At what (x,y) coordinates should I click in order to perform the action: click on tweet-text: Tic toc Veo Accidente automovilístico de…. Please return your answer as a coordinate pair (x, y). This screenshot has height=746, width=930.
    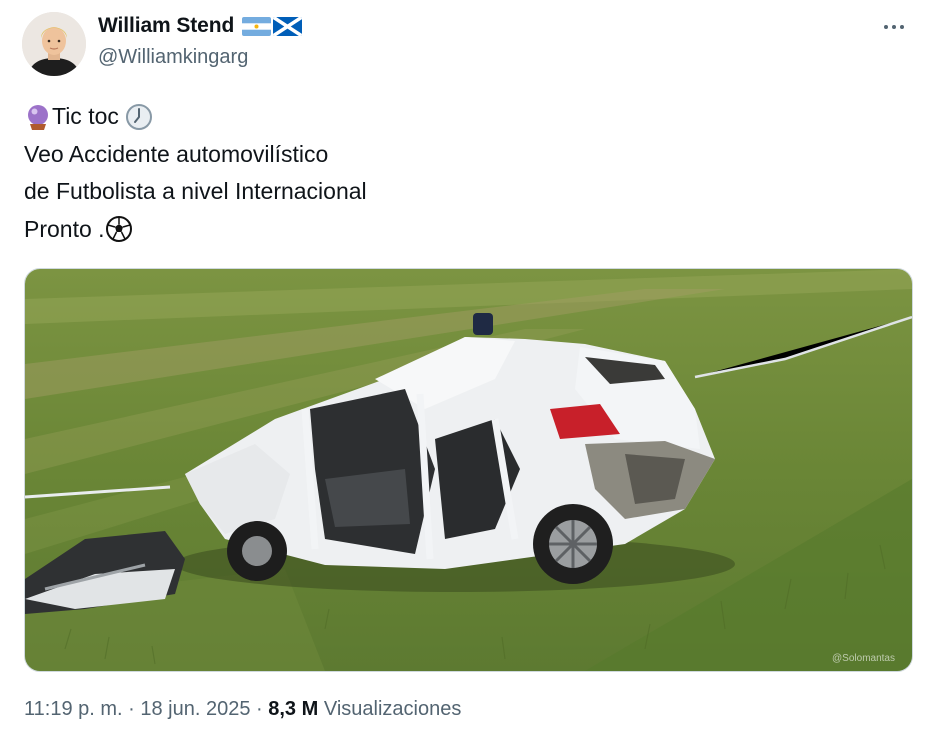
    Looking at the image, I should click on (195, 173).